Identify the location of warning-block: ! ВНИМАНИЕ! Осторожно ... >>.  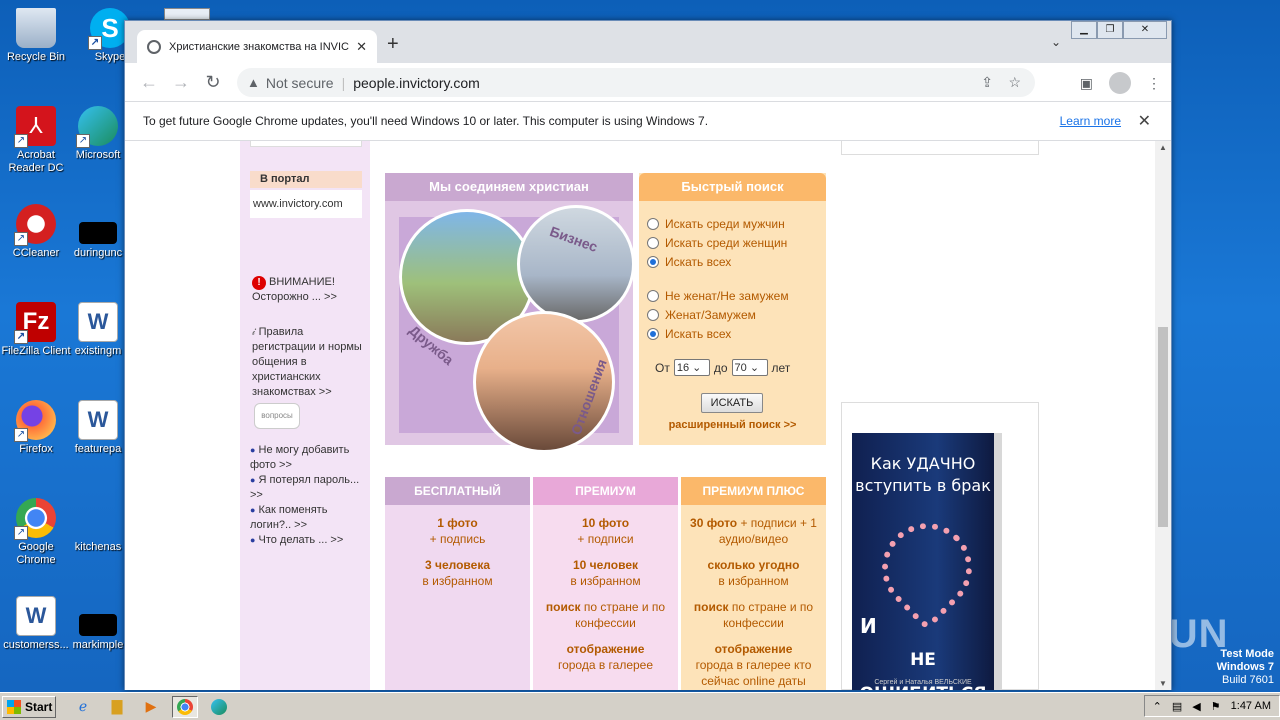
(308, 290).